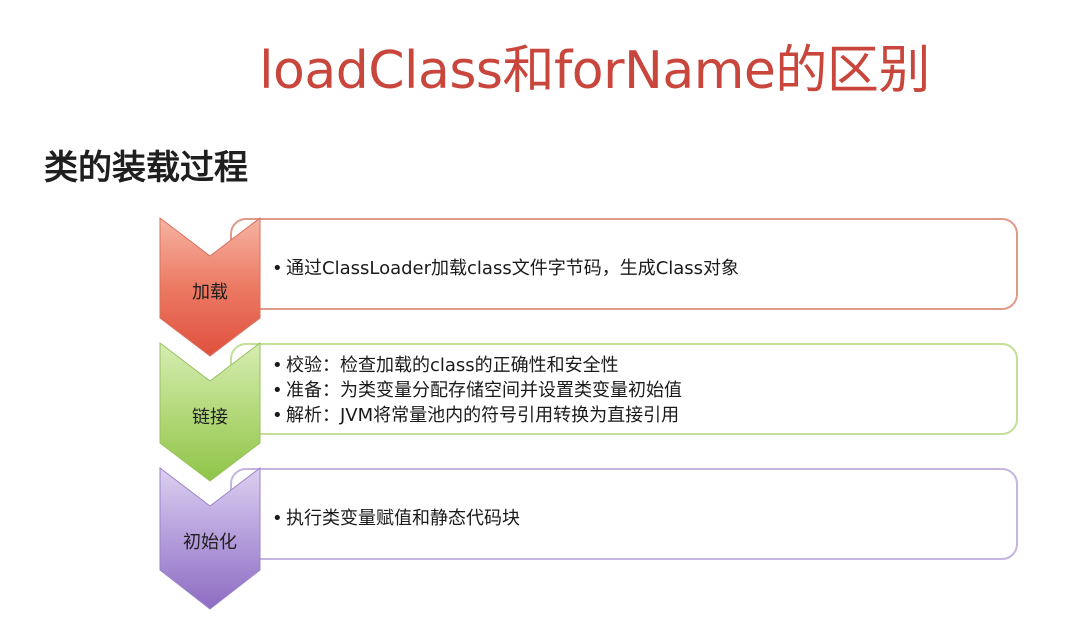 This screenshot has height=627, width=1079. I want to click on step-loading-chevron: 加载, so click(210, 287).